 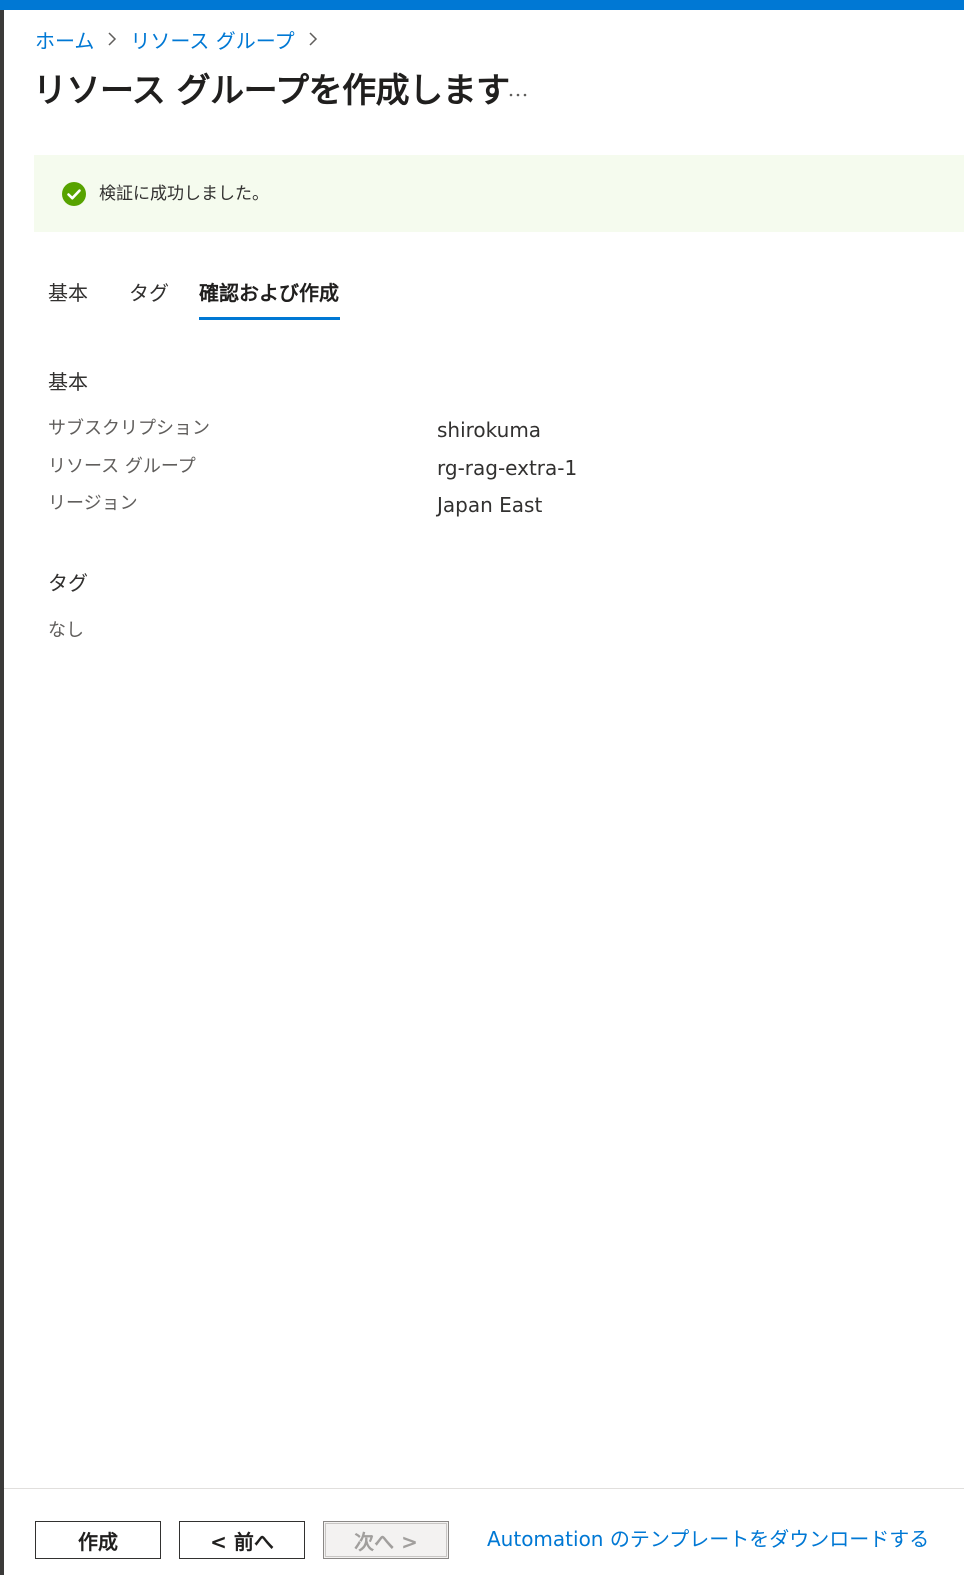 I want to click on window-left-edge, so click(x=2, y=787).